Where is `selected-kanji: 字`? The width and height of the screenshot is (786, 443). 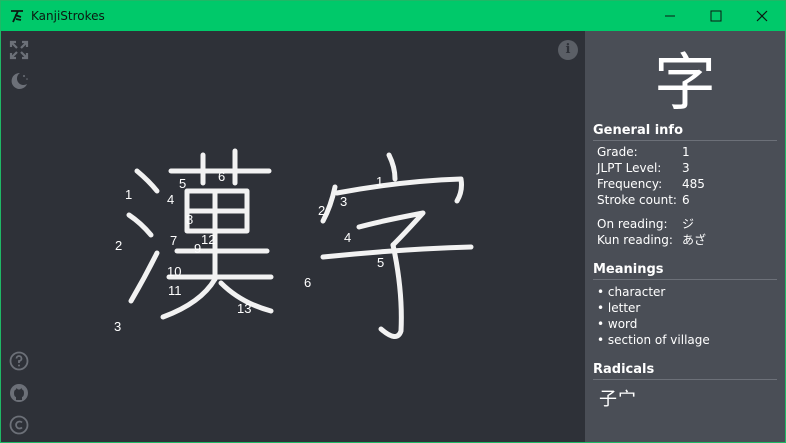 selected-kanji: 字 is located at coordinates (684, 82).